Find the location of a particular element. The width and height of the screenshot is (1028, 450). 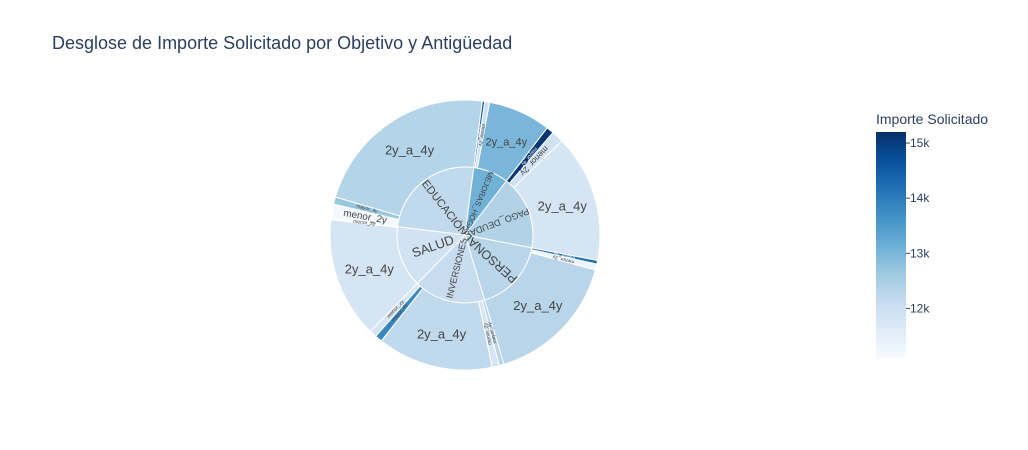

colorbar-gradient is located at coordinates (891, 245).